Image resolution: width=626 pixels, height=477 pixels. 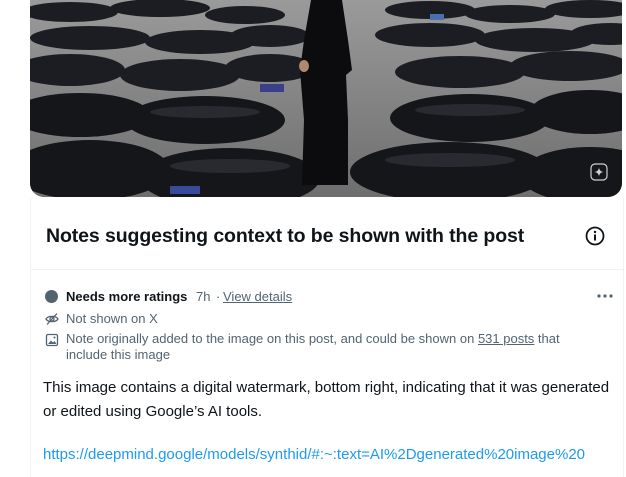 What do you see at coordinates (203, 296) in the screenshot?
I see `note-time: 7h` at bounding box center [203, 296].